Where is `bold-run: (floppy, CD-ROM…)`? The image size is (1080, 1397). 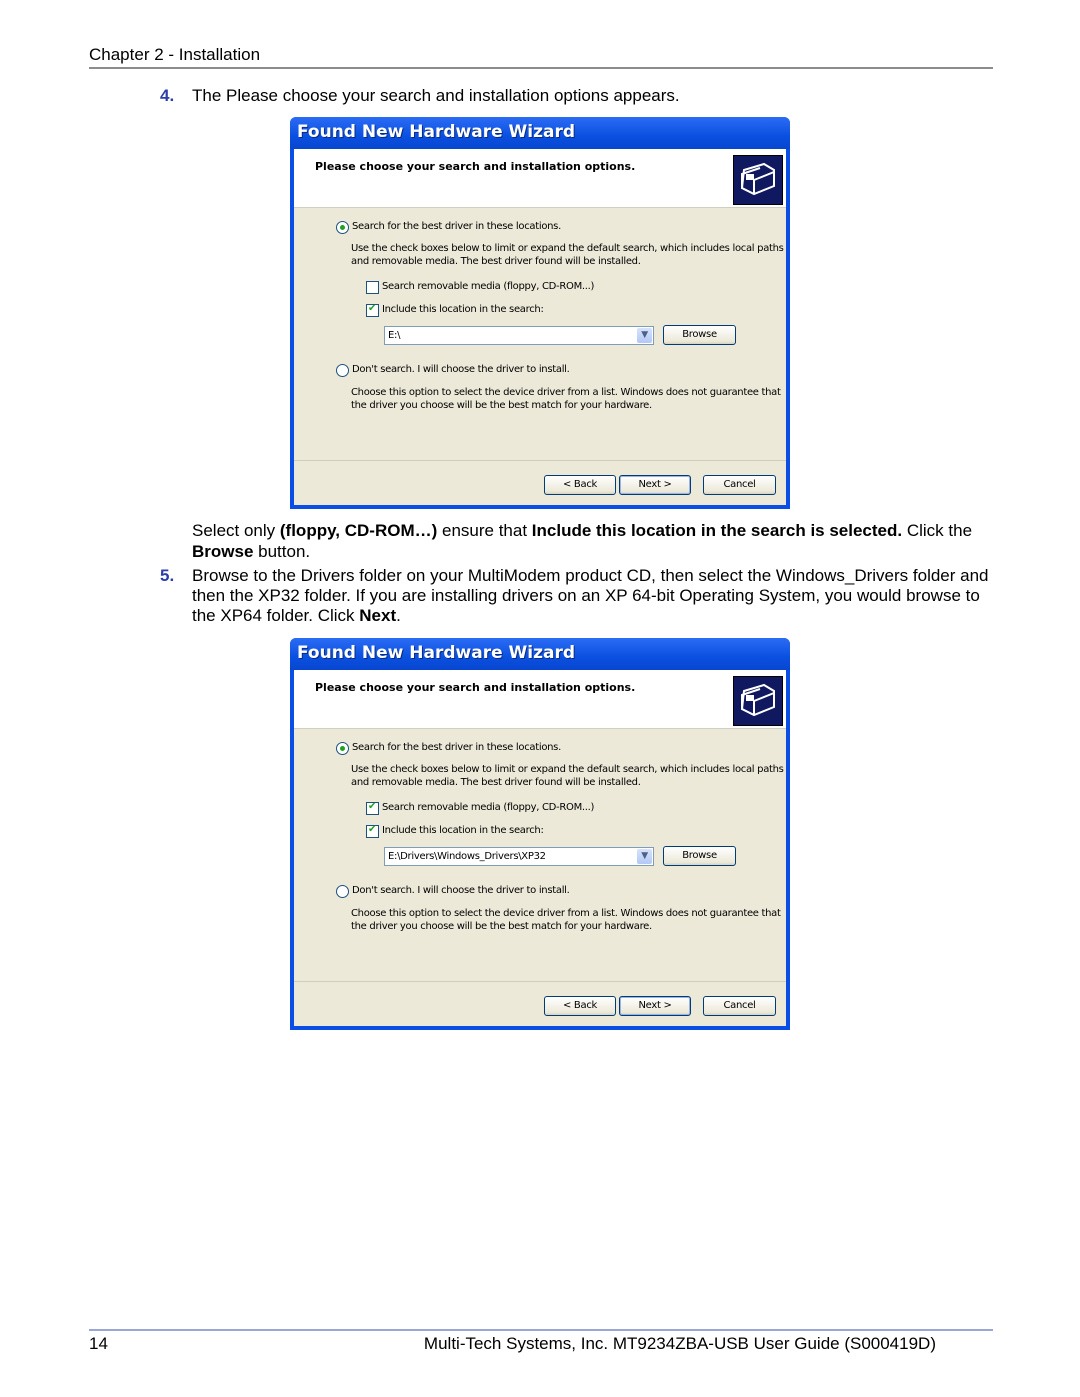
bold-run: (floppy, CD-ROM…) is located at coordinates (358, 530).